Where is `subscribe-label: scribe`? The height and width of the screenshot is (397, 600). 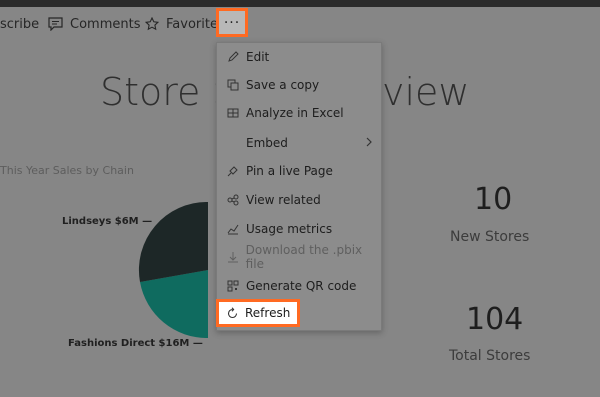 subscribe-label: scribe is located at coordinates (20, 24).